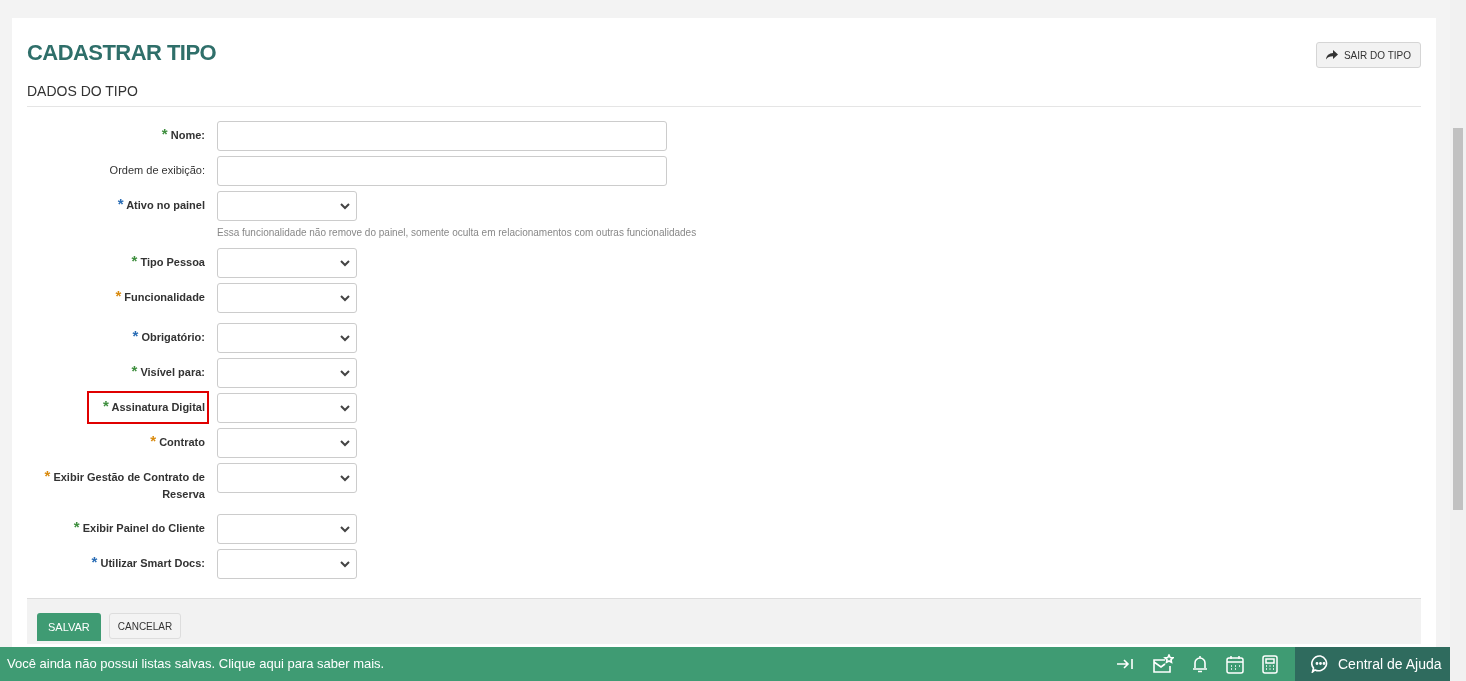 The image size is (1466, 681). Describe the element at coordinates (124, 484) in the screenshot. I see `field-label: * Exibir Gestão de Contrato de Reserva` at that location.